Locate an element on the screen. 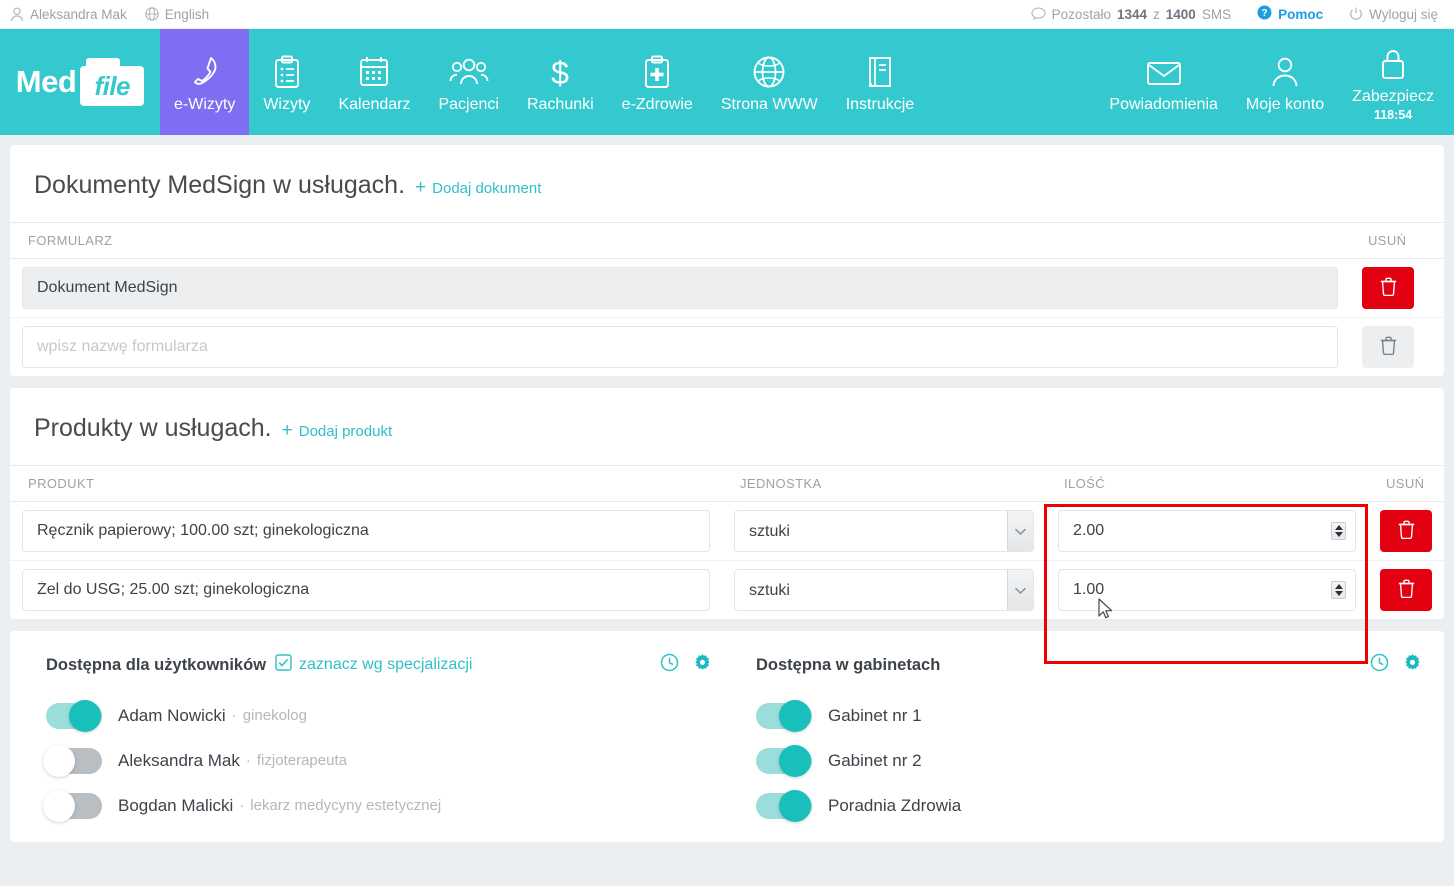 The image size is (1454, 886). select-by-specialization-label: zaznacz wg specjalizacji is located at coordinates (386, 664).